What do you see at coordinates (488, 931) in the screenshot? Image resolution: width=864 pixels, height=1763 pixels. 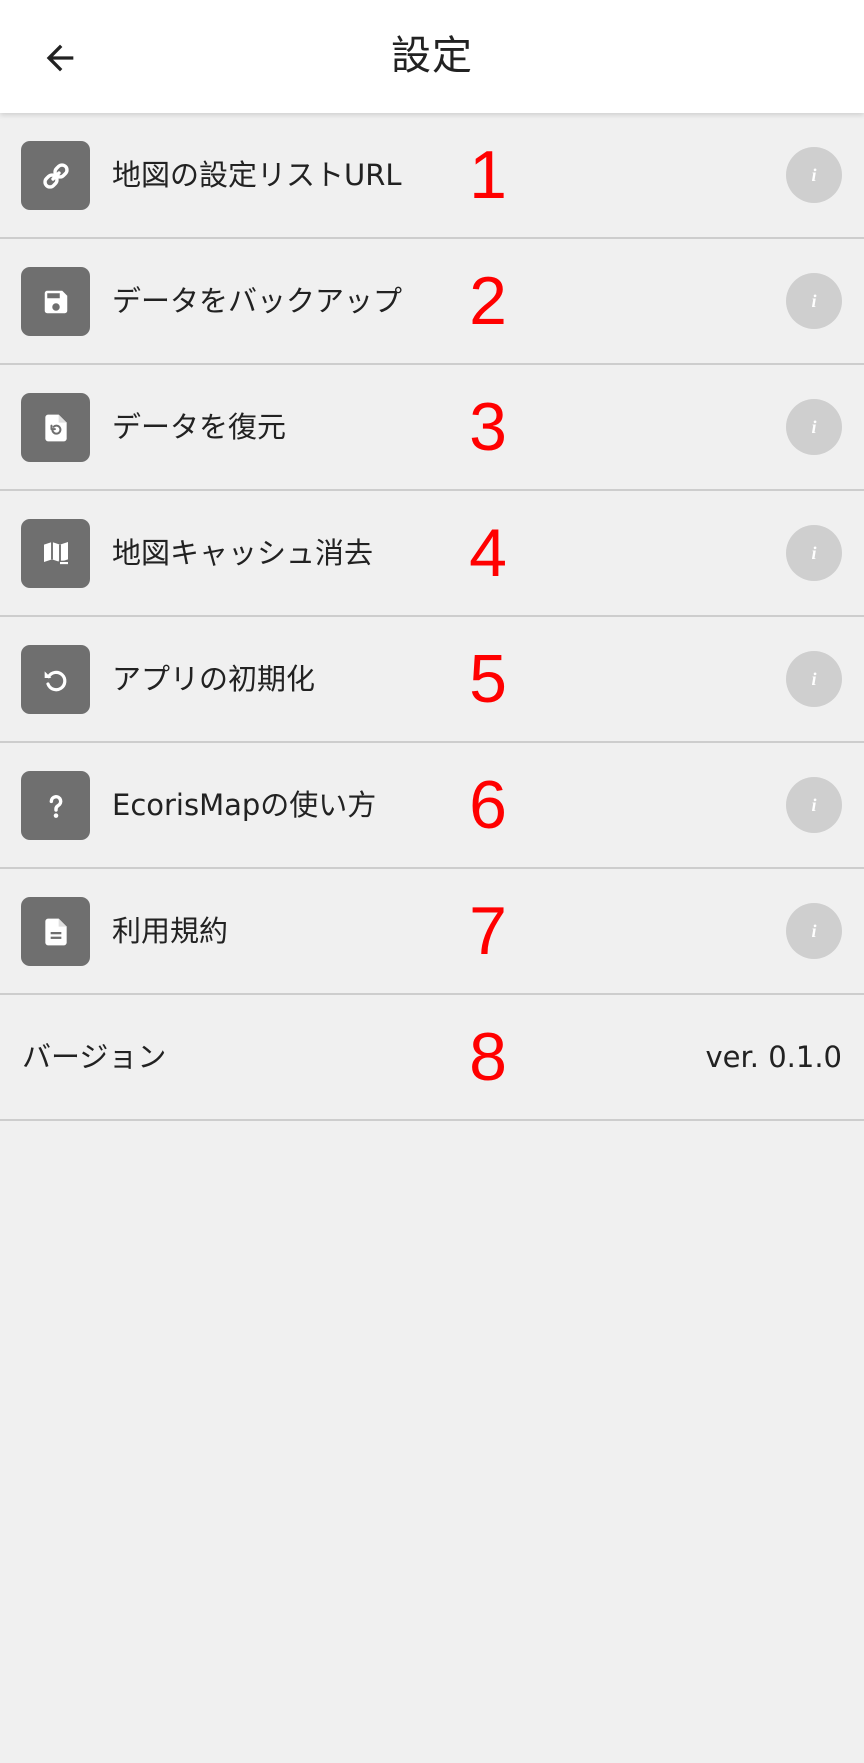 I see `annotation-number: 7` at bounding box center [488, 931].